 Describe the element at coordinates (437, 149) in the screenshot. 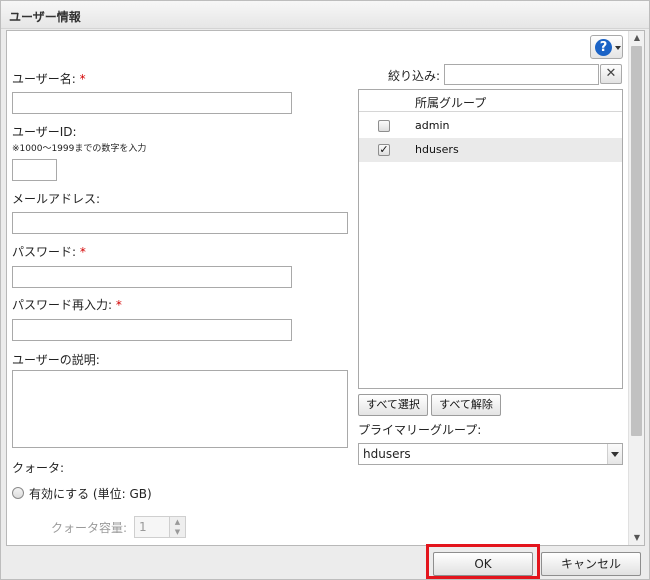

I see `group-name: hdusers` at that location.